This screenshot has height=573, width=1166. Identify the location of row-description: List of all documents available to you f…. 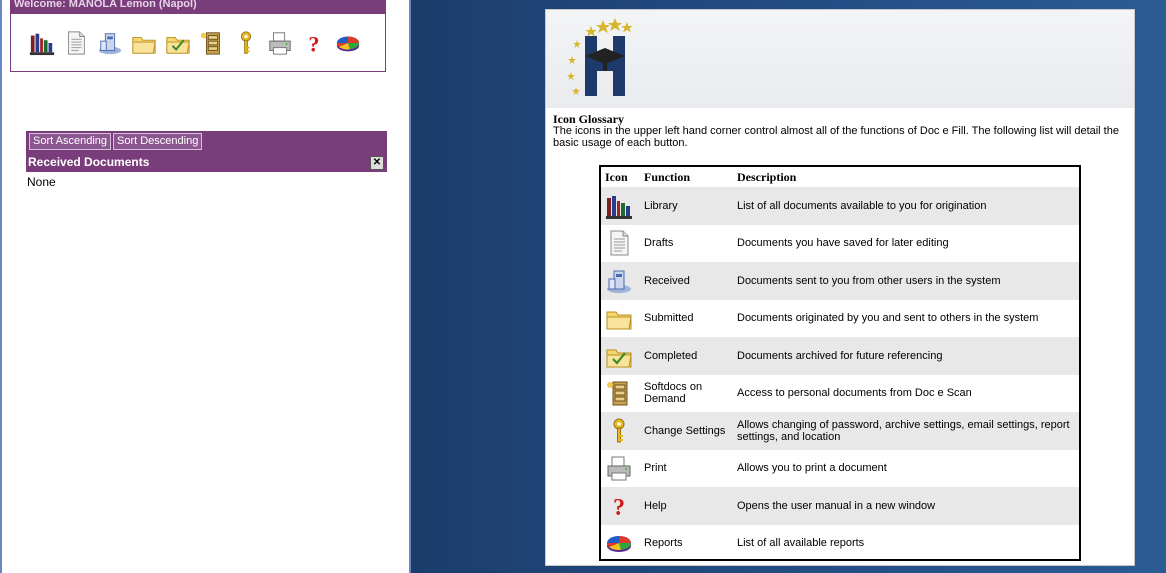
(862, 205).